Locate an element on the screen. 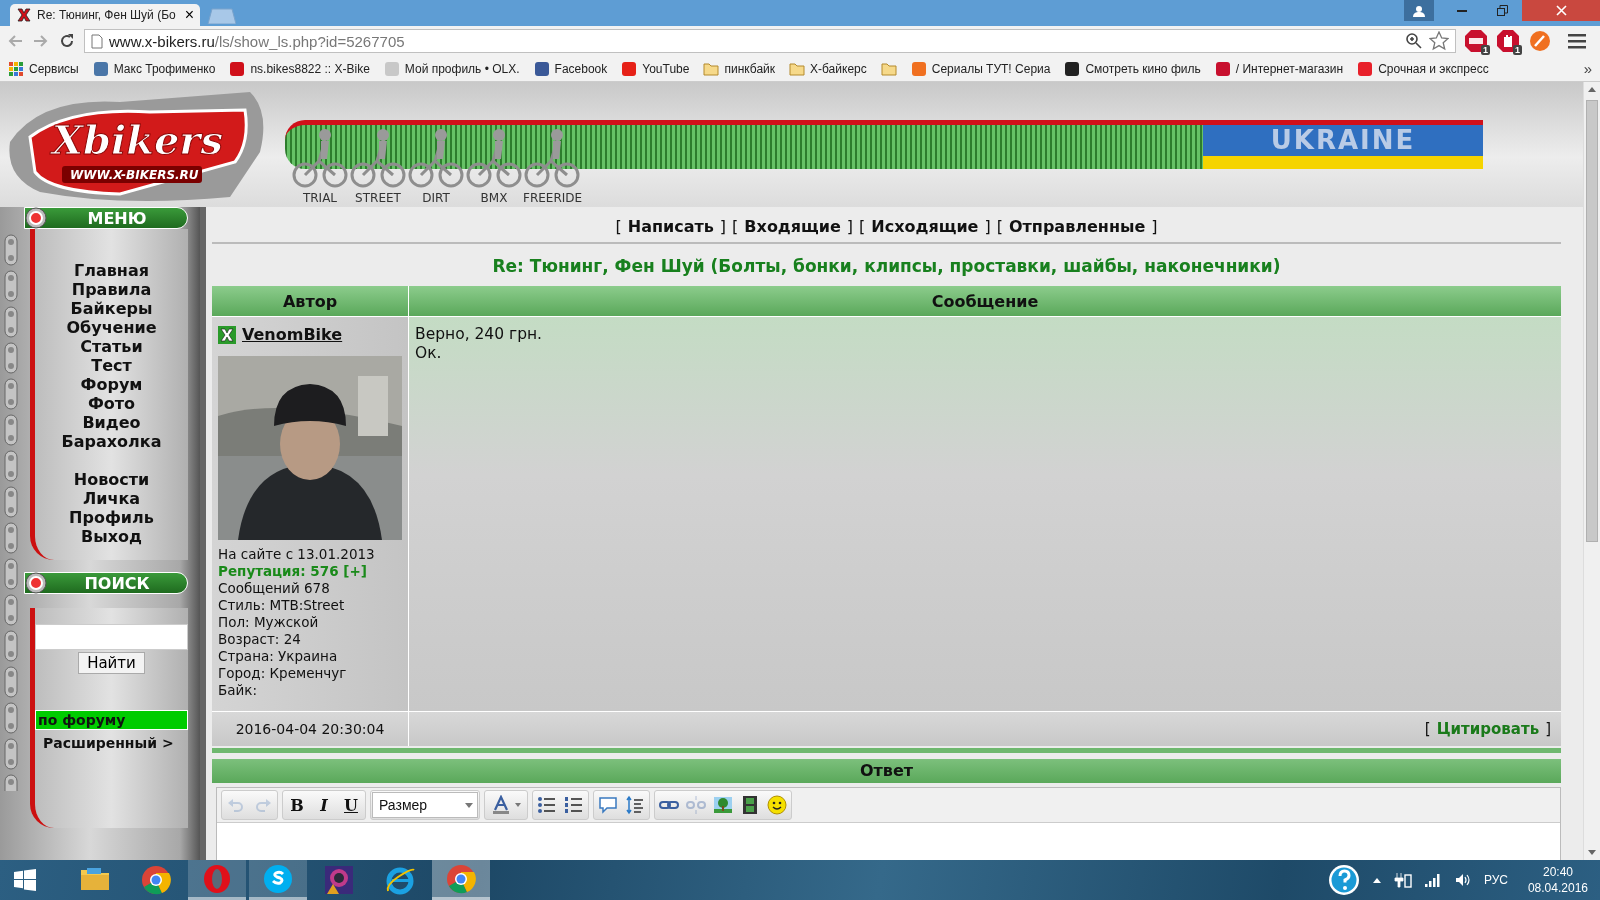  menu-link: Личка is located at coordinates (111, 498).